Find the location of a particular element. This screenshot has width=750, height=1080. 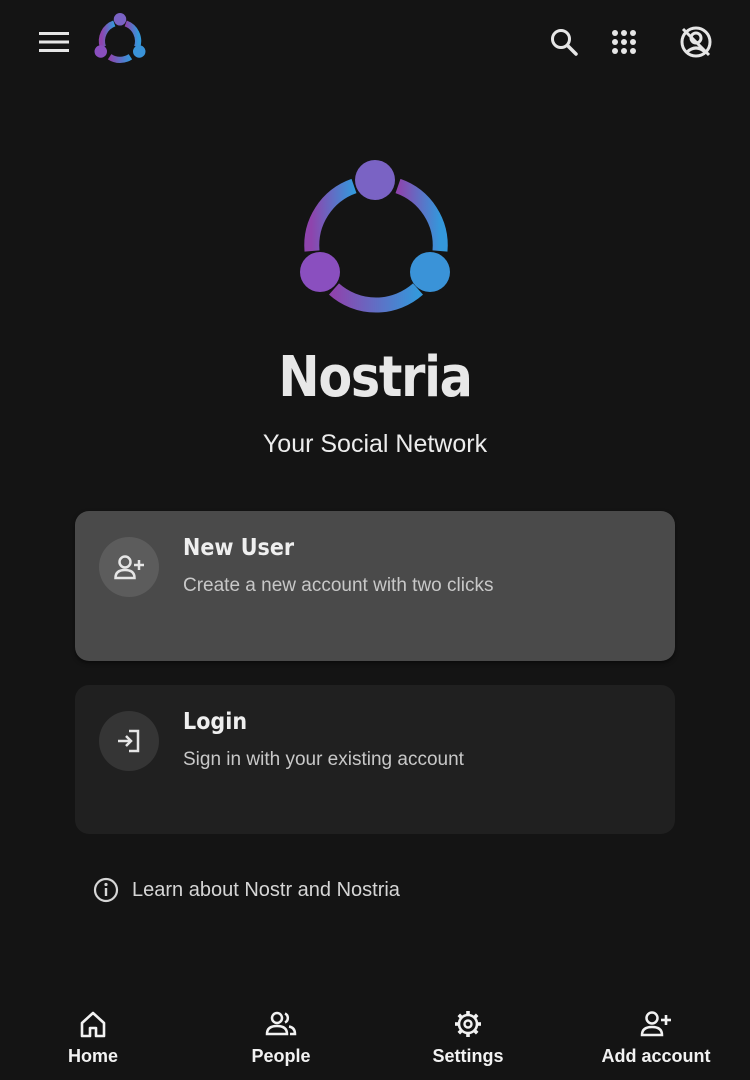

no-account-icon is located at coordinates (696, 42).